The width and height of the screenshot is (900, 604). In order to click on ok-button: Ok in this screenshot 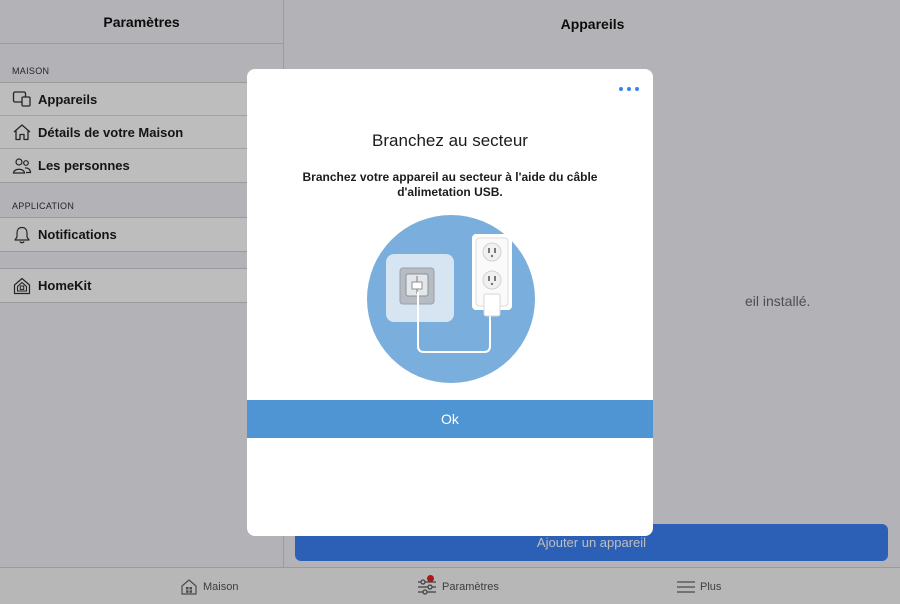, I will do `click(450, 419)`.